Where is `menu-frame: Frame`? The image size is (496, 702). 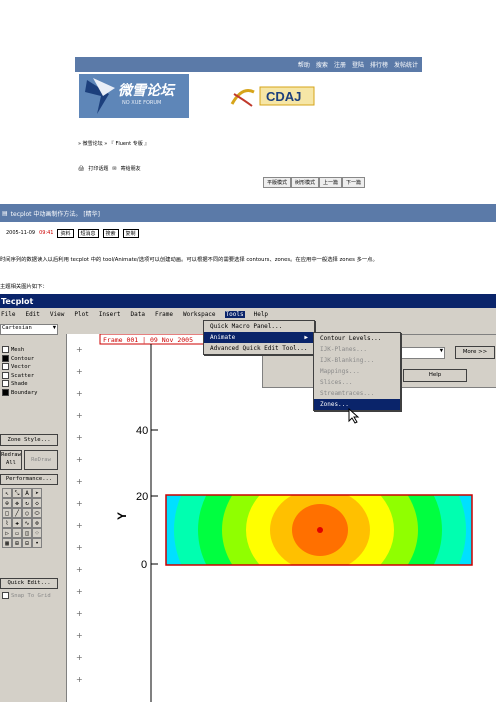
menu-frame: Frame is located at coordinates (164, 314).